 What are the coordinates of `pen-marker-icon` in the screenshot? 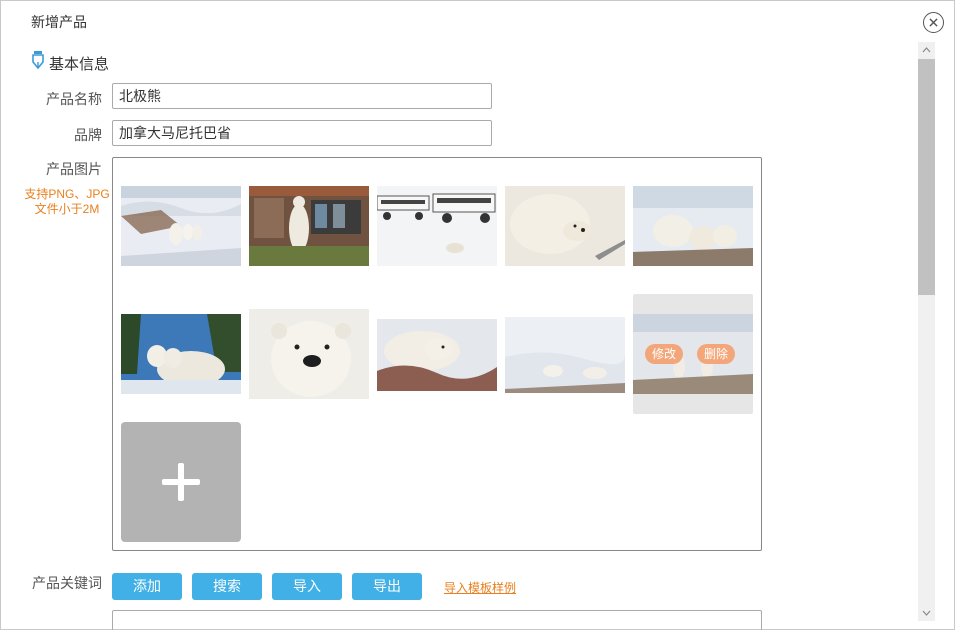 It's located at (38, 63).